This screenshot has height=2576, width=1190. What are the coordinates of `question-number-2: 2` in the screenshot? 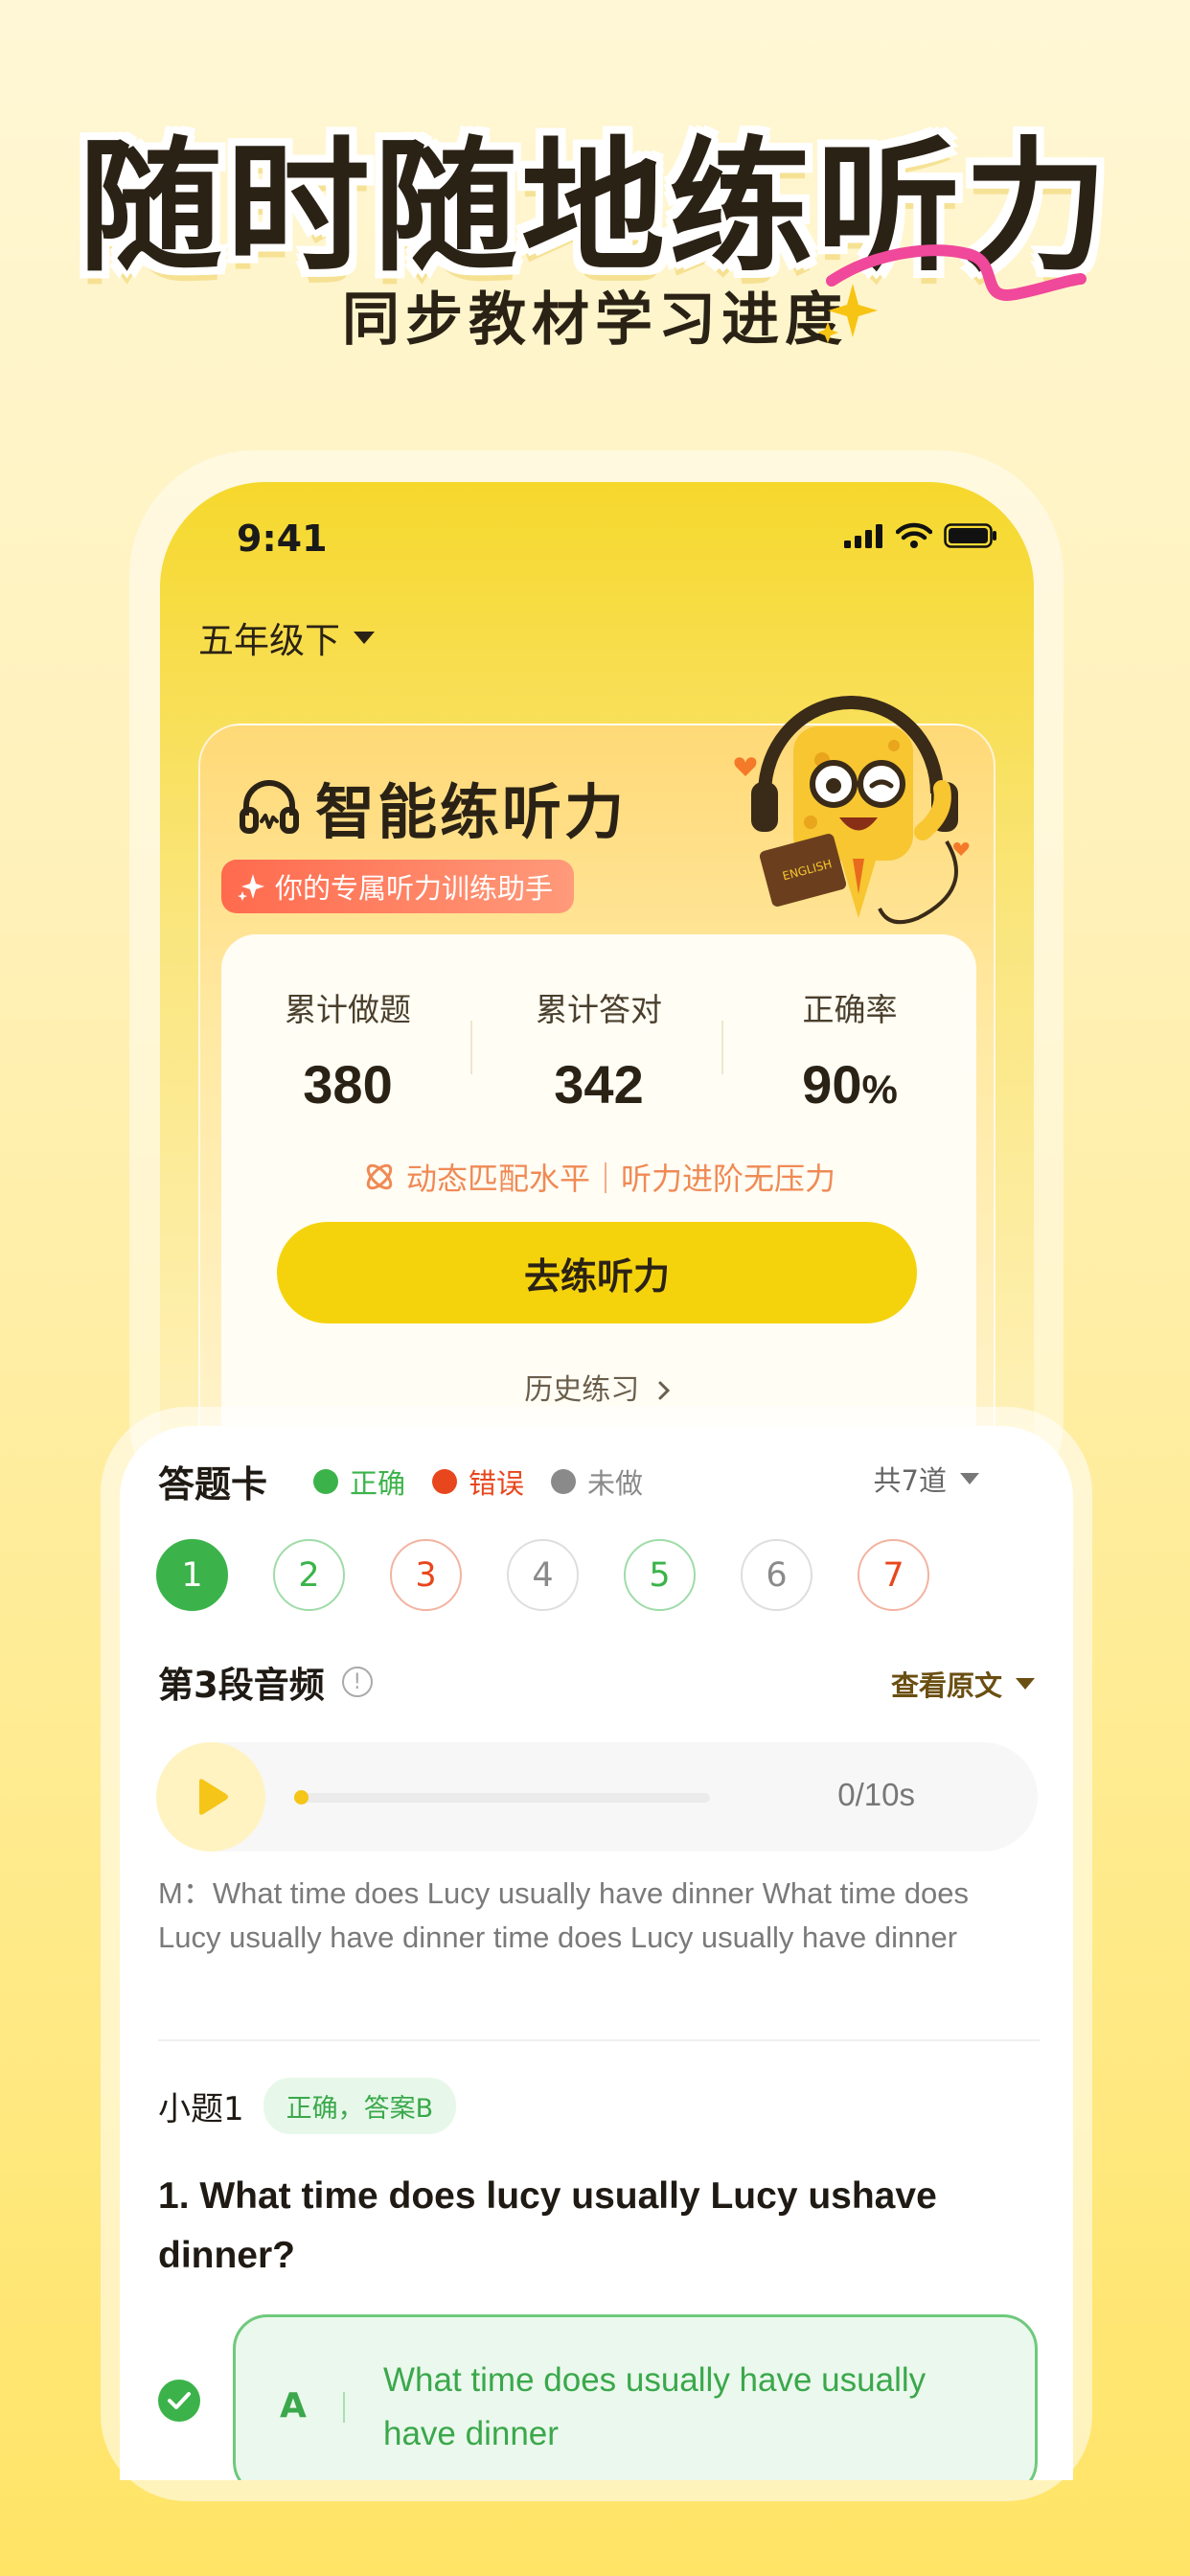 It's located at (309, 1575).